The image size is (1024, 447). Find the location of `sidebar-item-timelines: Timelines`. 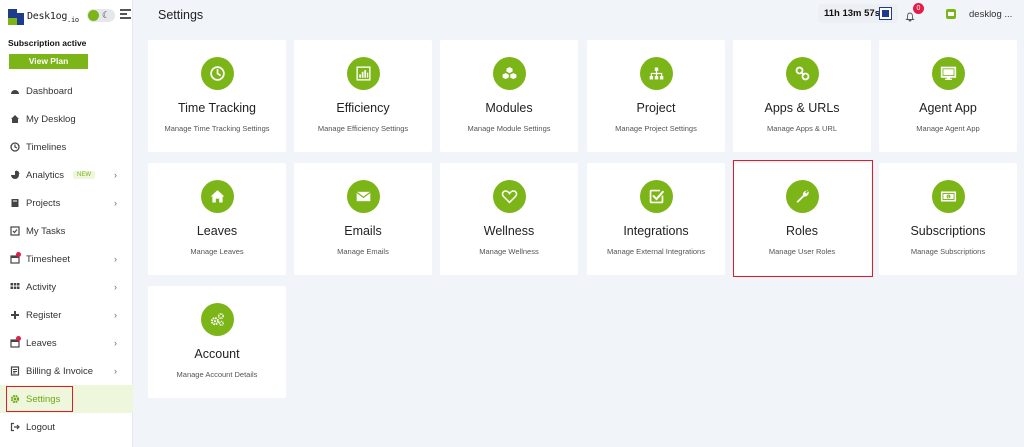

sidebar-item-timelines: Timelines is located at coordinates (66, 147).